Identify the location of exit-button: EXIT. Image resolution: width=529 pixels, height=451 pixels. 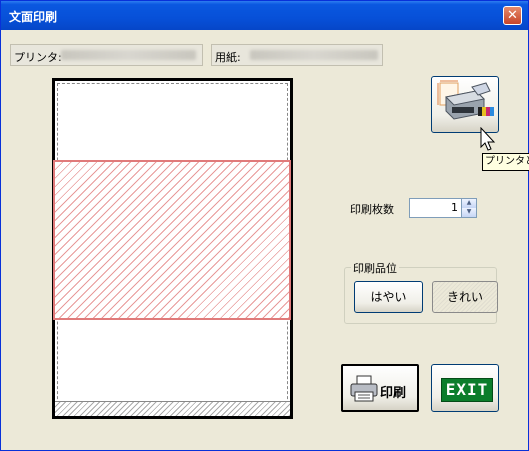
(465, 388).